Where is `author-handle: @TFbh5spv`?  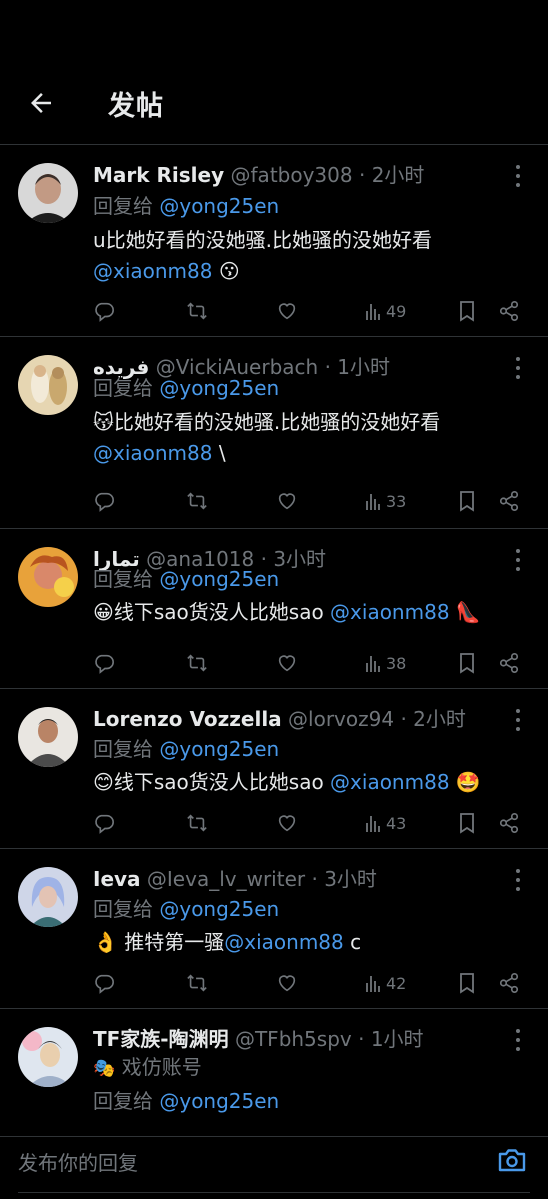 author-handle: @TFbh5spv is located at coordinates (293, 1039).